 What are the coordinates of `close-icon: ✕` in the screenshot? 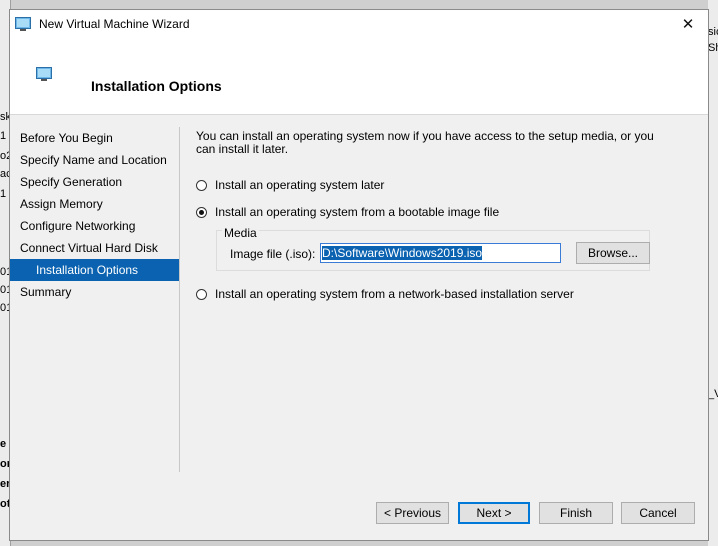 It's located at (688, 25).